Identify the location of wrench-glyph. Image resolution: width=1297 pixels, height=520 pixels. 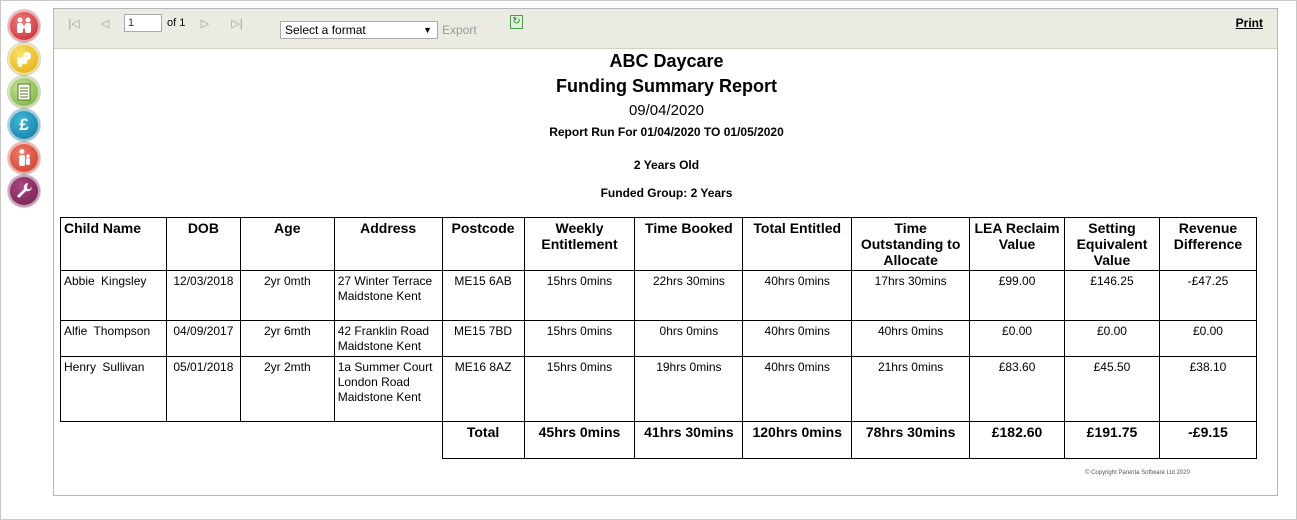
(24, 190).